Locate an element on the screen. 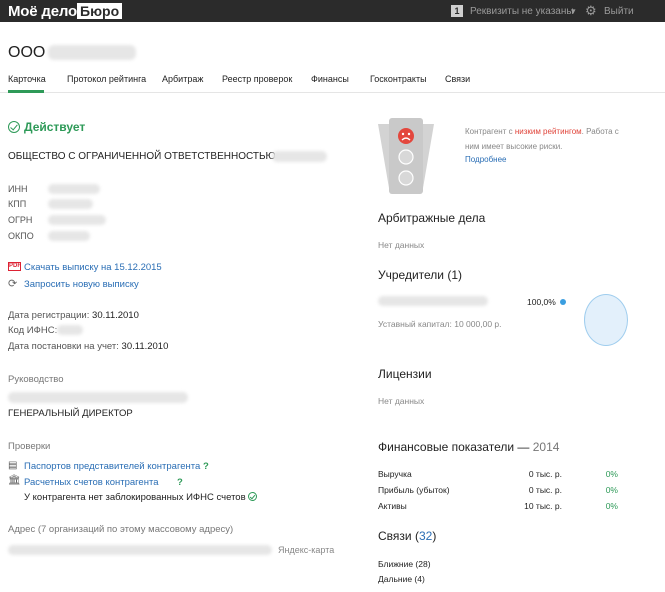  management-header: Руководство is located at coordinates (36, 379).